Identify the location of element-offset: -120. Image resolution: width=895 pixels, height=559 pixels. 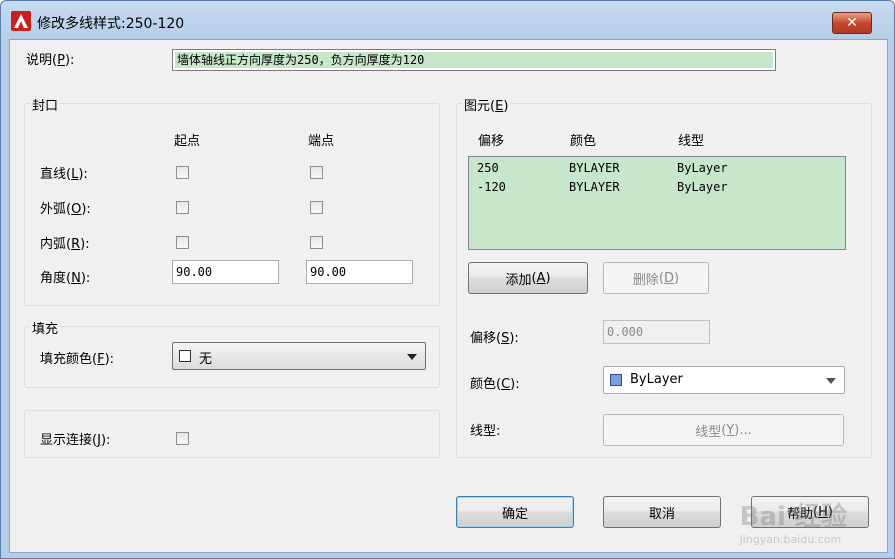
(491, 187).